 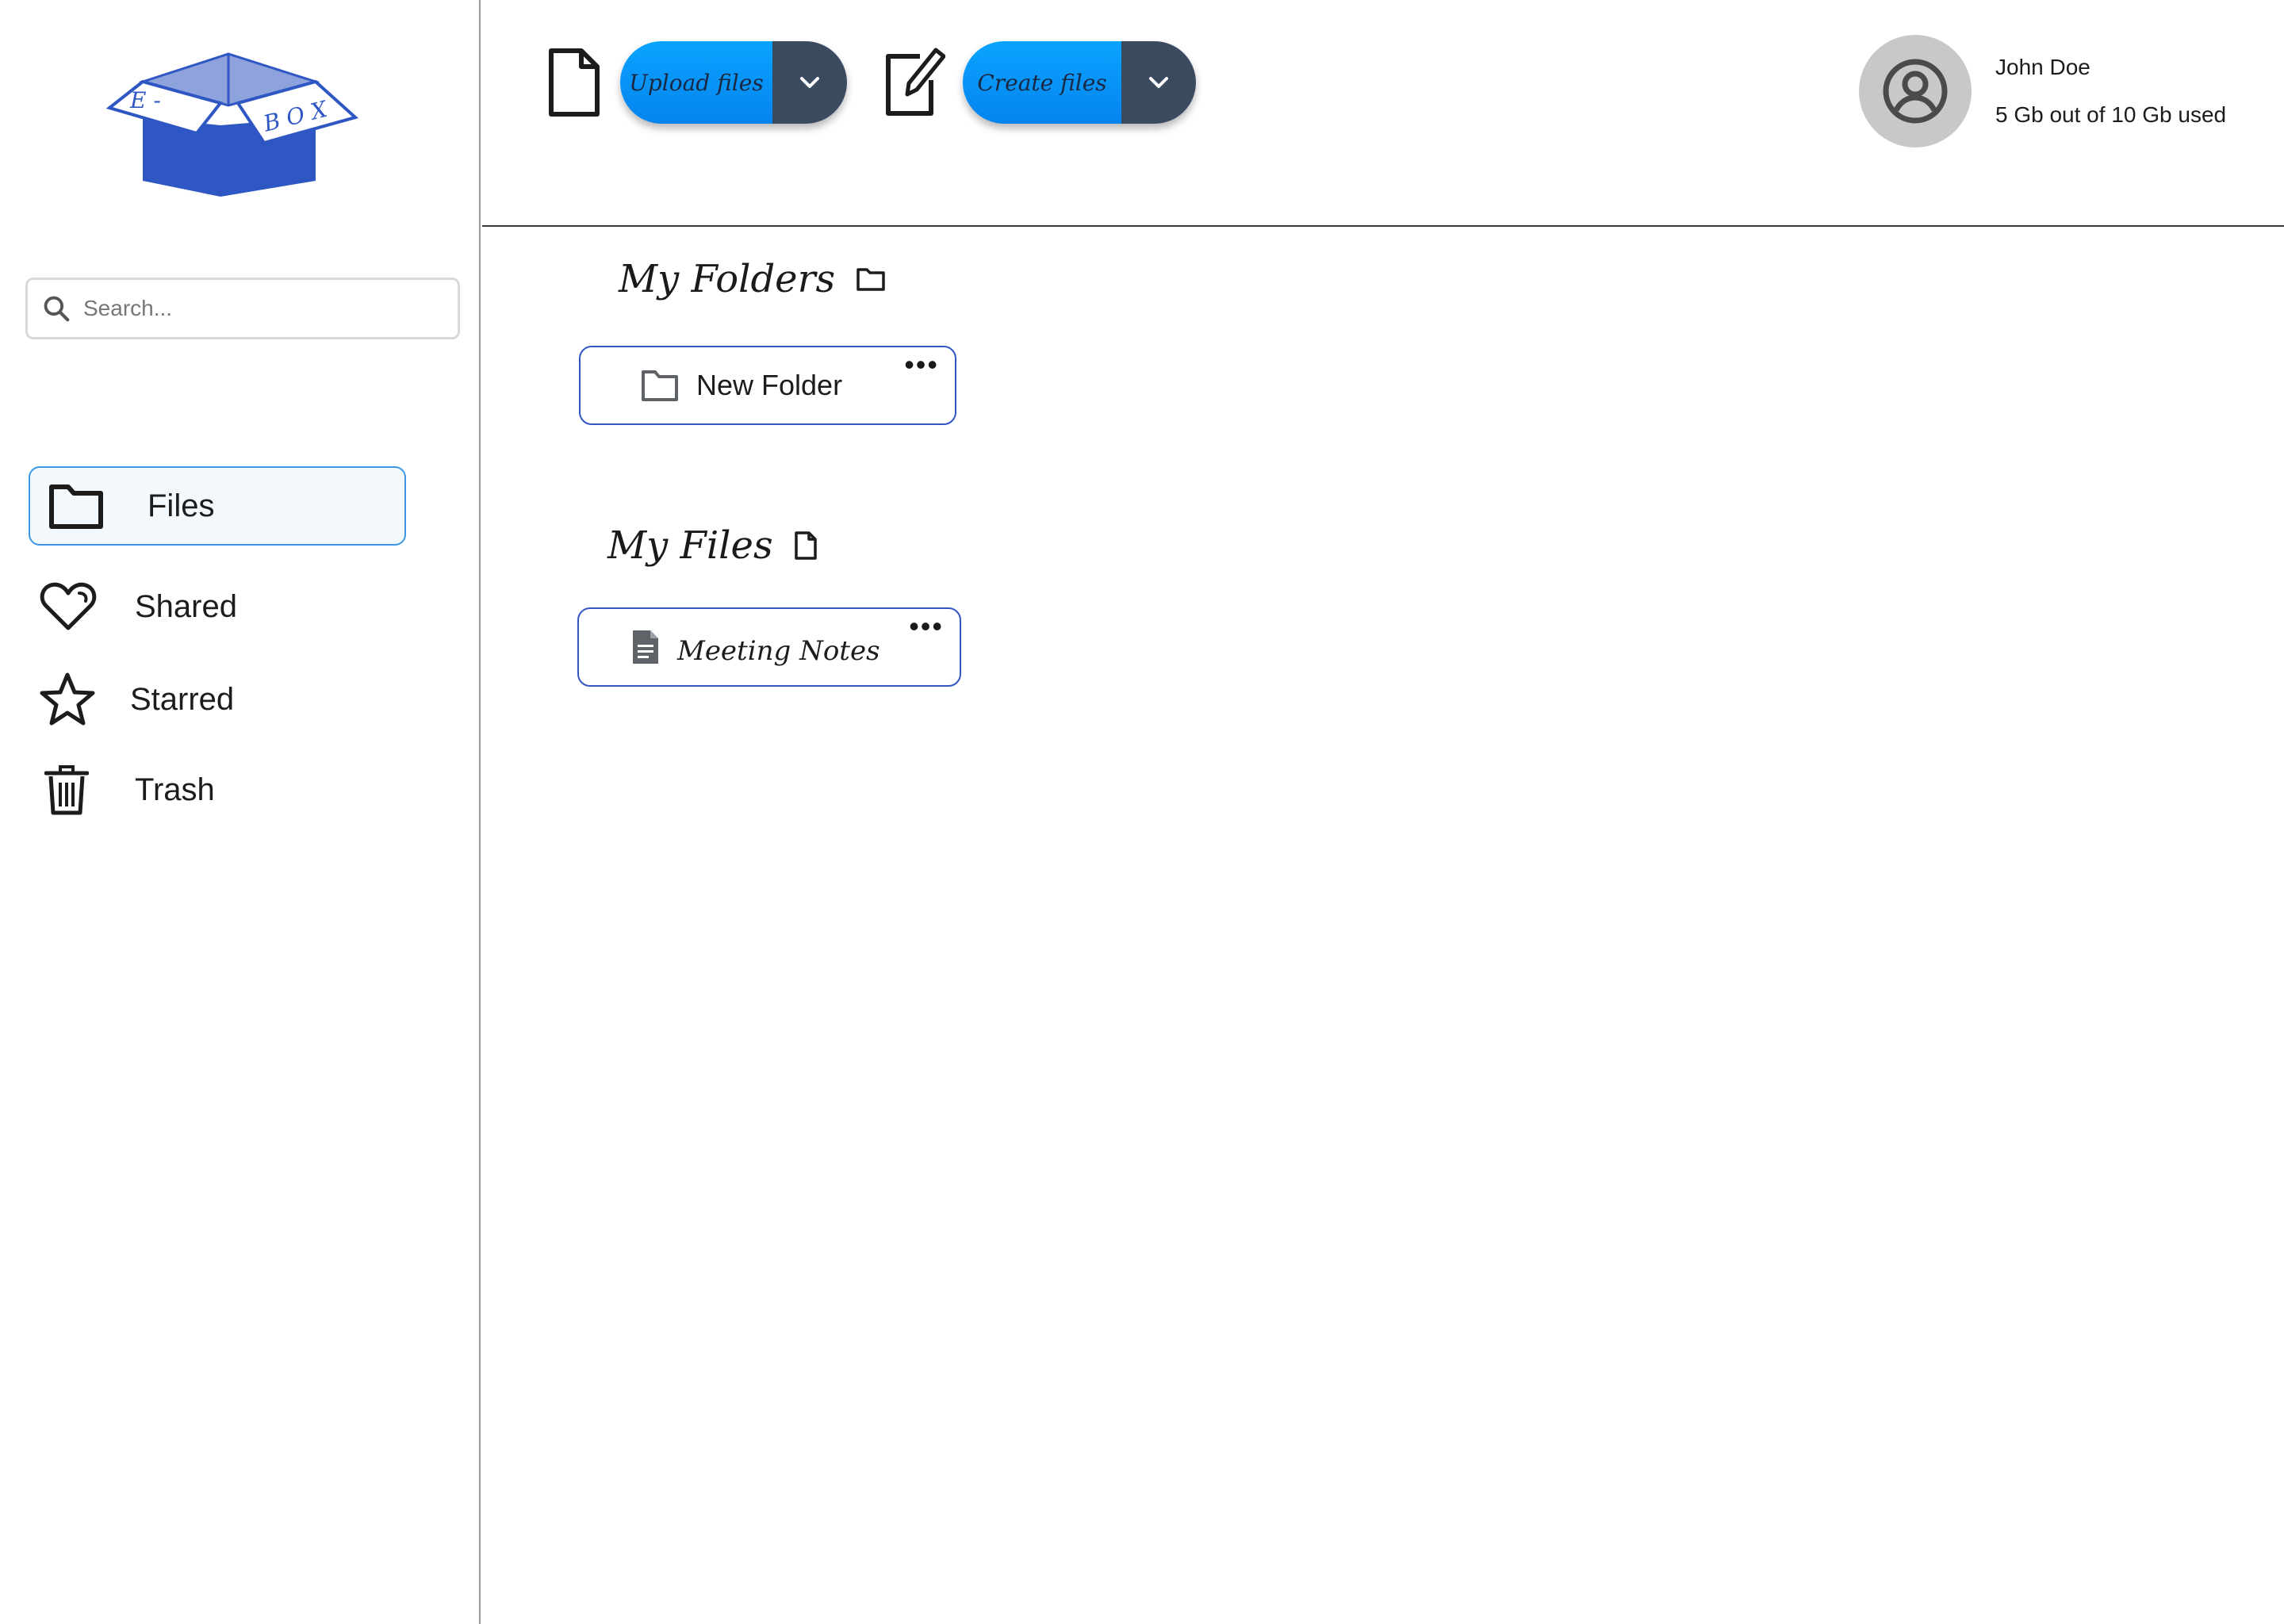 I want to click on my-folders-label: My Folders, so click(x=727, y=279).